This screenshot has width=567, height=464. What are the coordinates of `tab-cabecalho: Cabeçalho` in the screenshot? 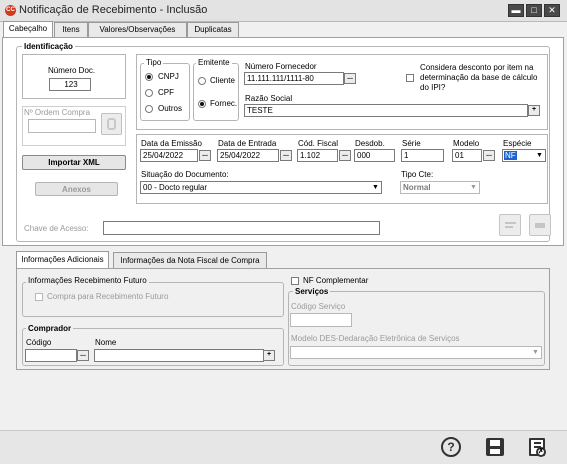 It's located at (28, 29).